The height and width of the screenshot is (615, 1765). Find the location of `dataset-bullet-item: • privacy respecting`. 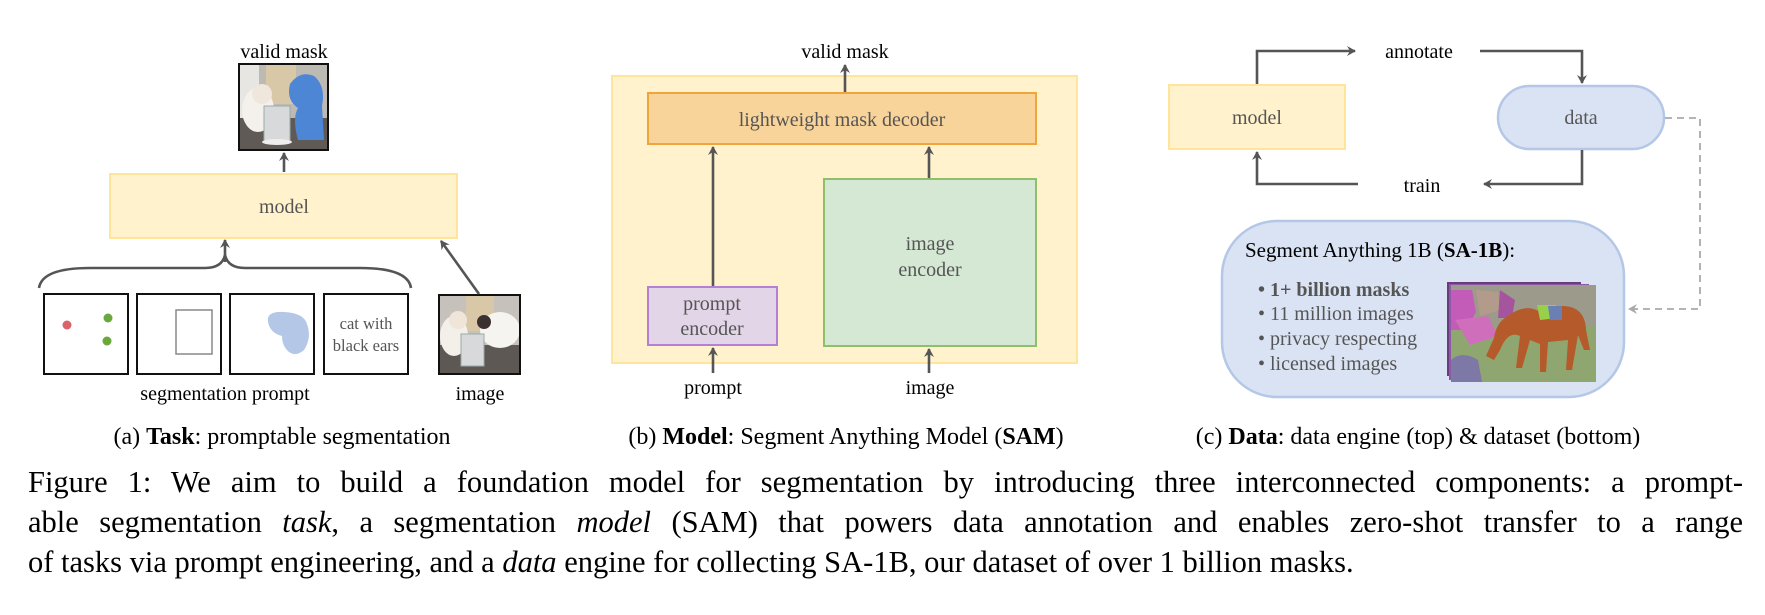

dataset-bullet-item: • privacy respecting is located at coordinates (1337, 339).